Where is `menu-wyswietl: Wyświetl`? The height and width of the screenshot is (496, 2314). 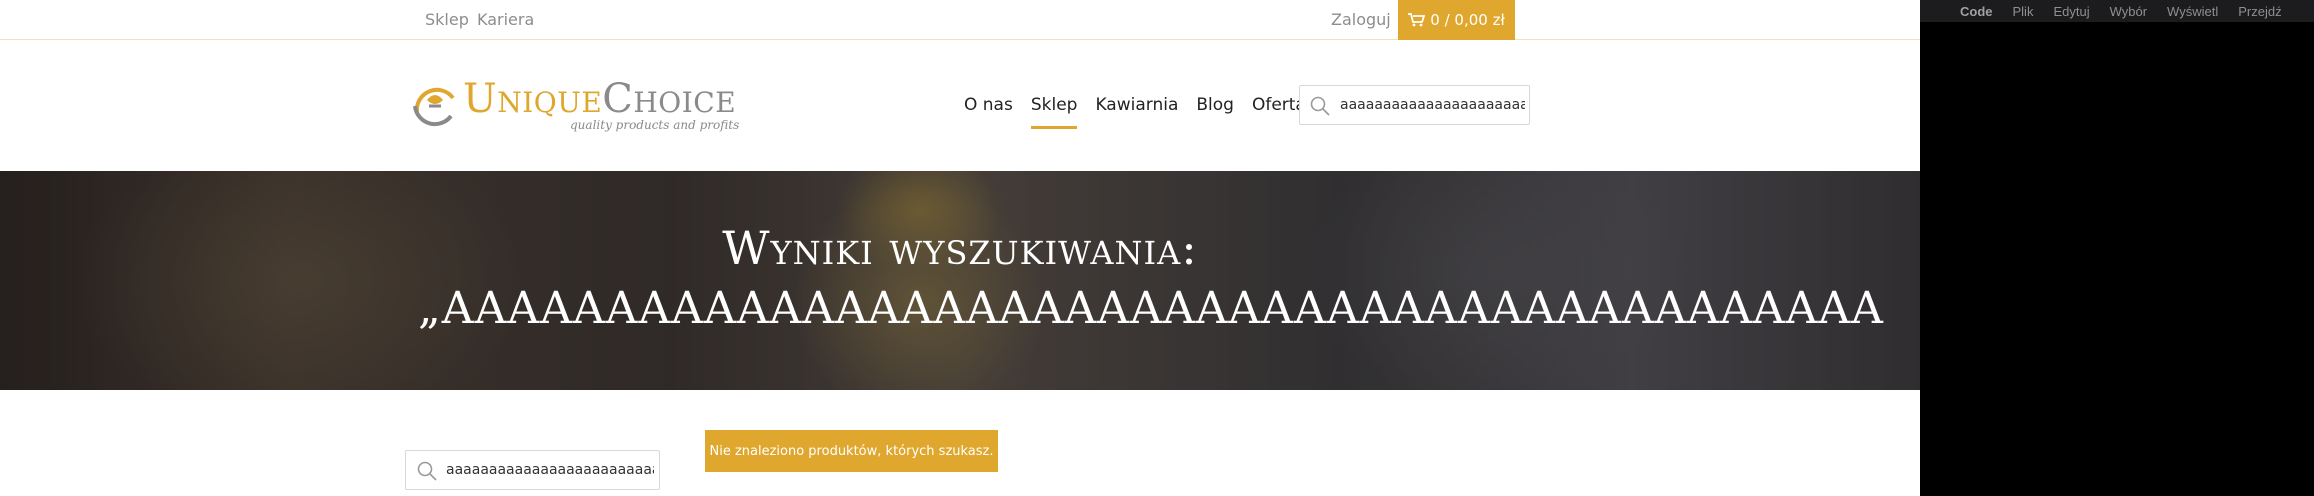 menu-wyswietl: Wyświetl is located at coordinates (2192, 11).